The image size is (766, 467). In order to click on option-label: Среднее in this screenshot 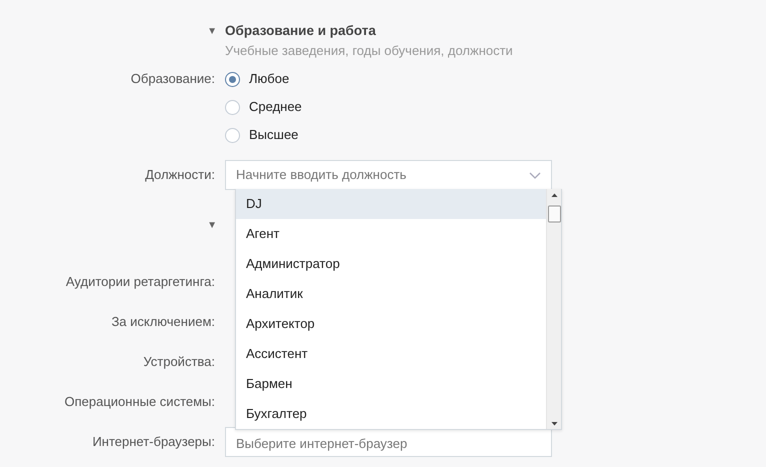, I will do `click(275, 107)`.